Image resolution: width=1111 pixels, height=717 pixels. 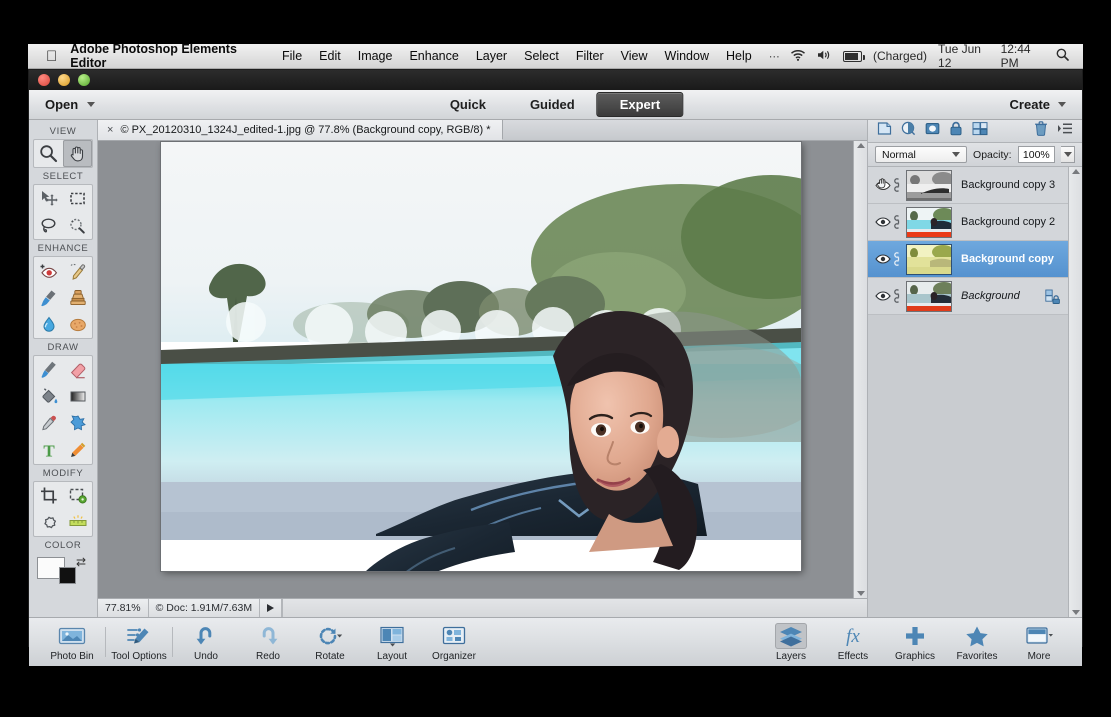 I want to click on organizer-button: Organizer, so click(x=454, y=642).